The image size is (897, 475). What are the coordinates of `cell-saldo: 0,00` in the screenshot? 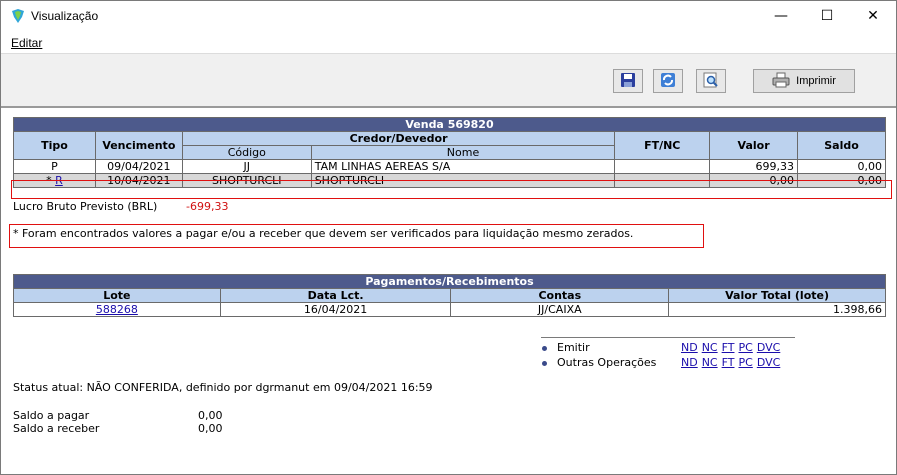 It's located at (841, 166).